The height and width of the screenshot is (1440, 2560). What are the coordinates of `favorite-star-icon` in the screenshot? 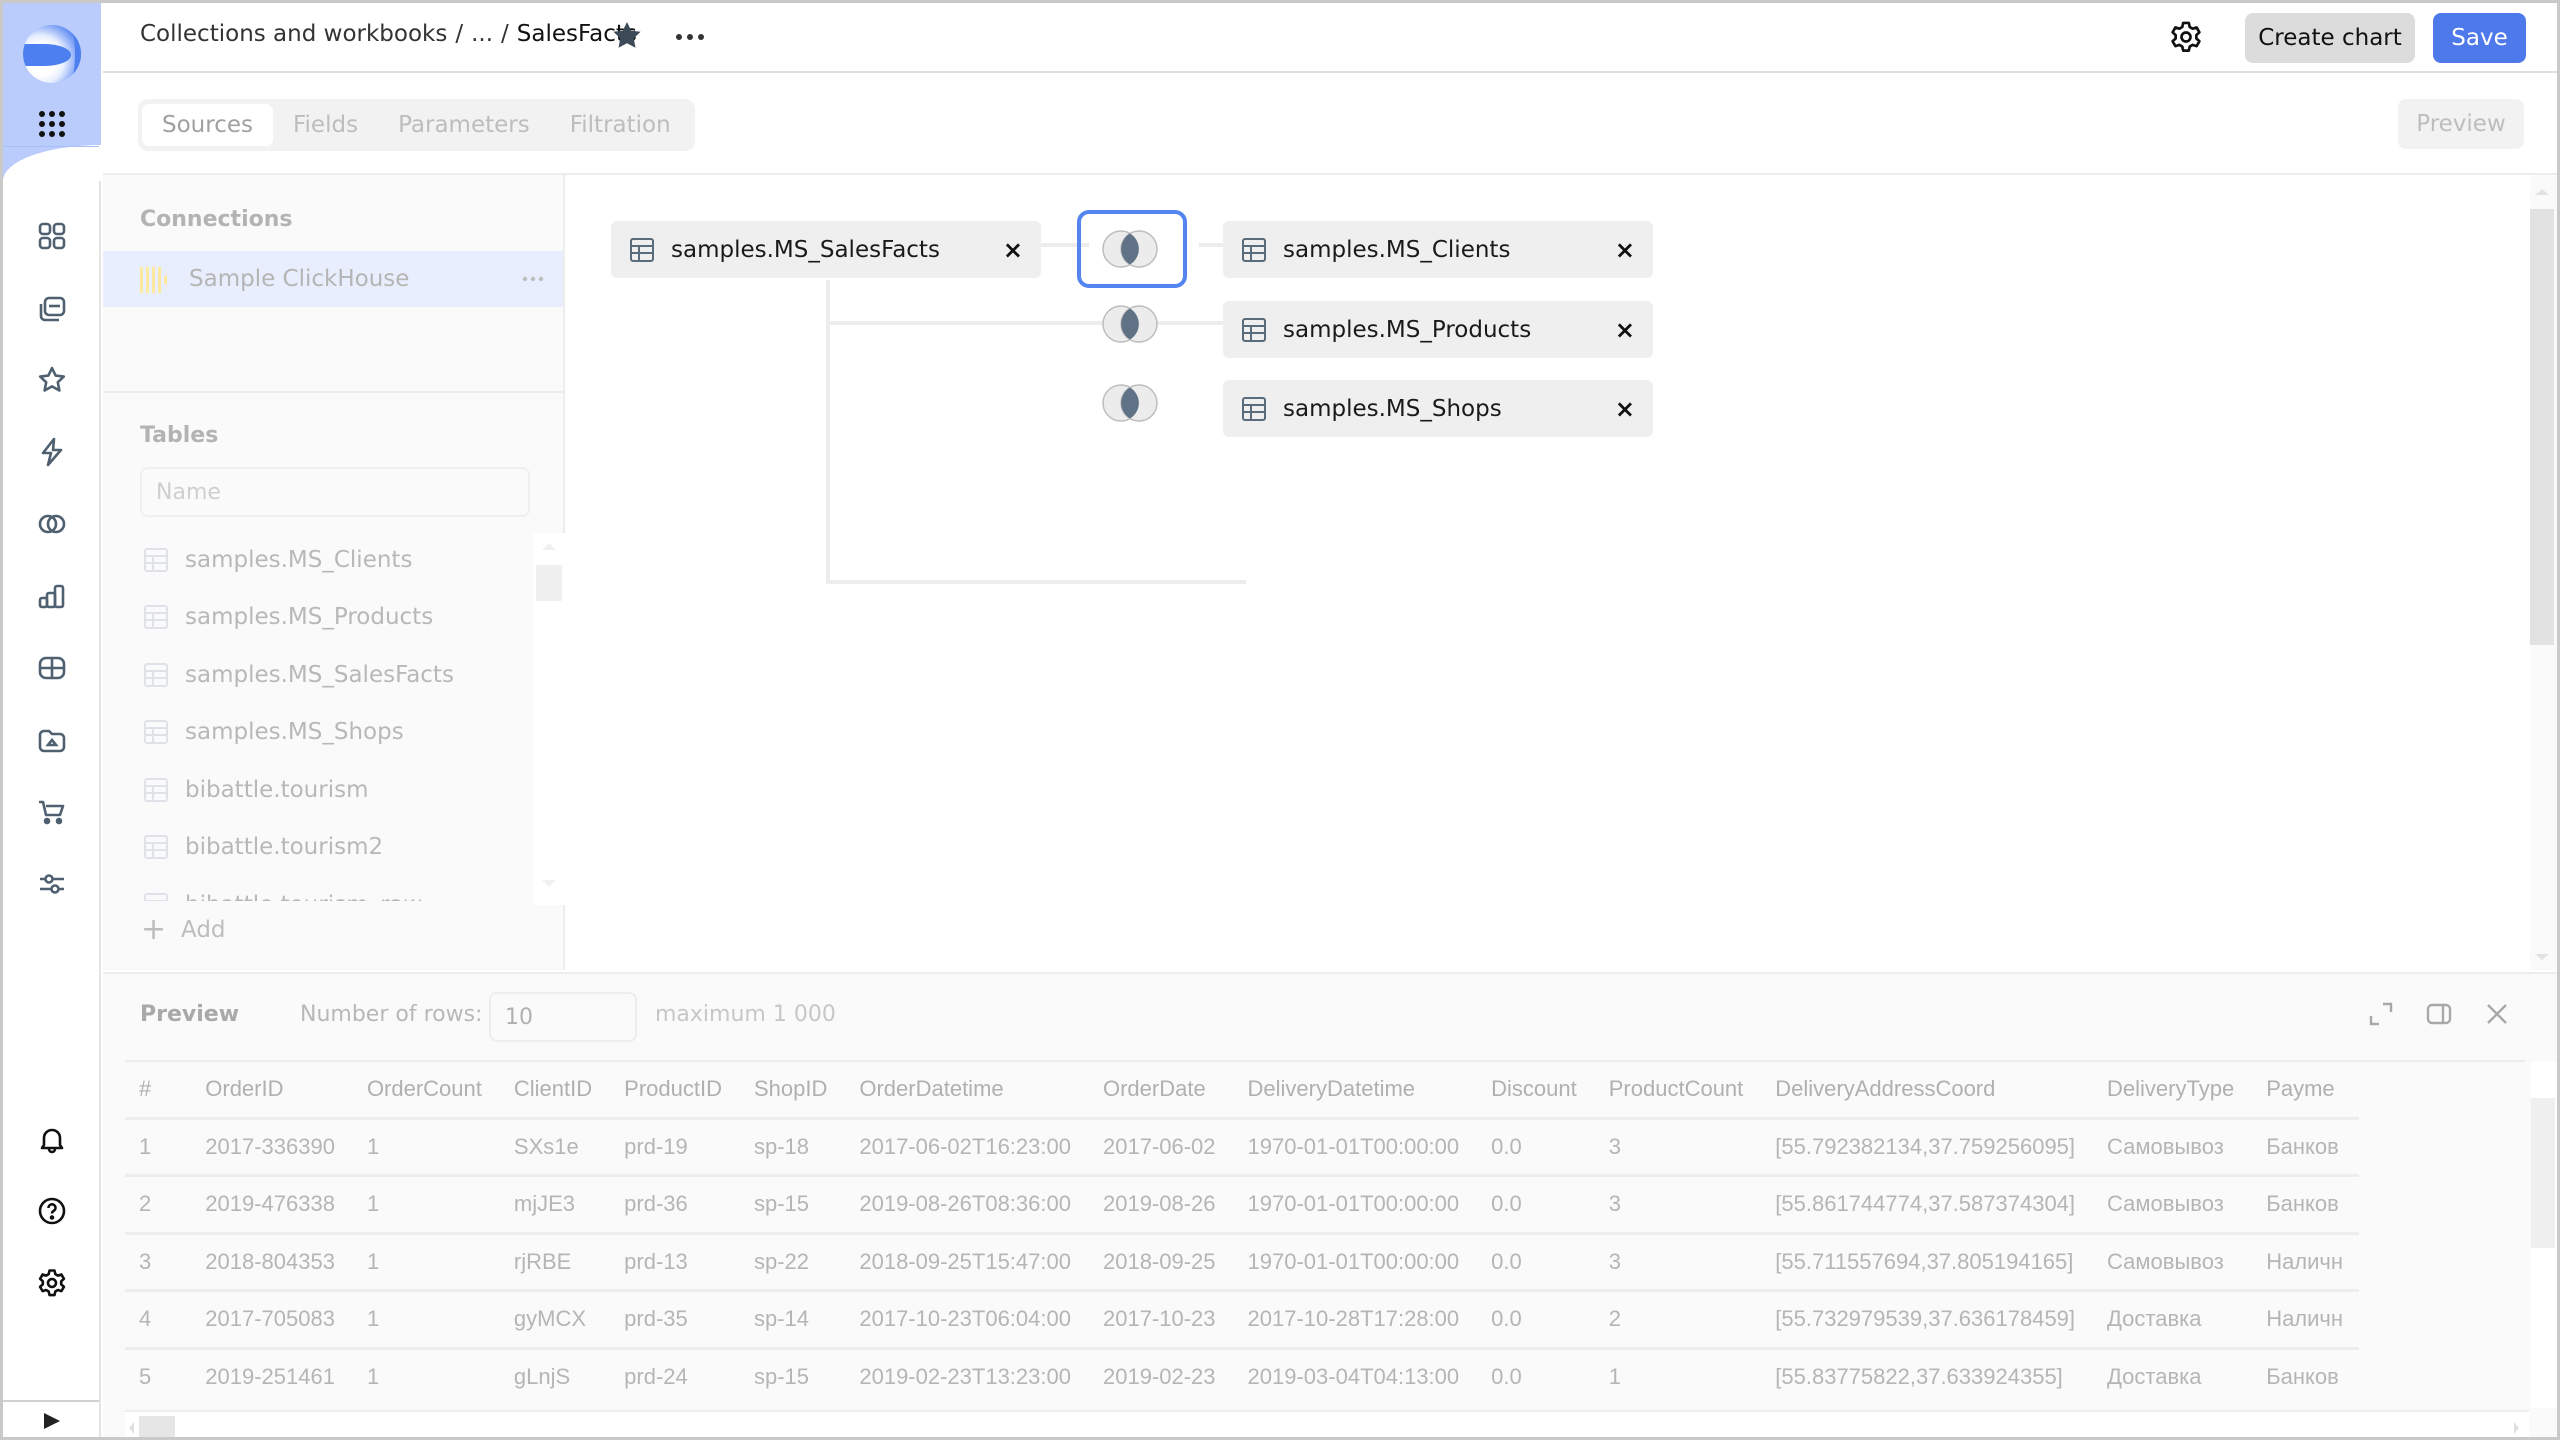 It's located at (627, 36).